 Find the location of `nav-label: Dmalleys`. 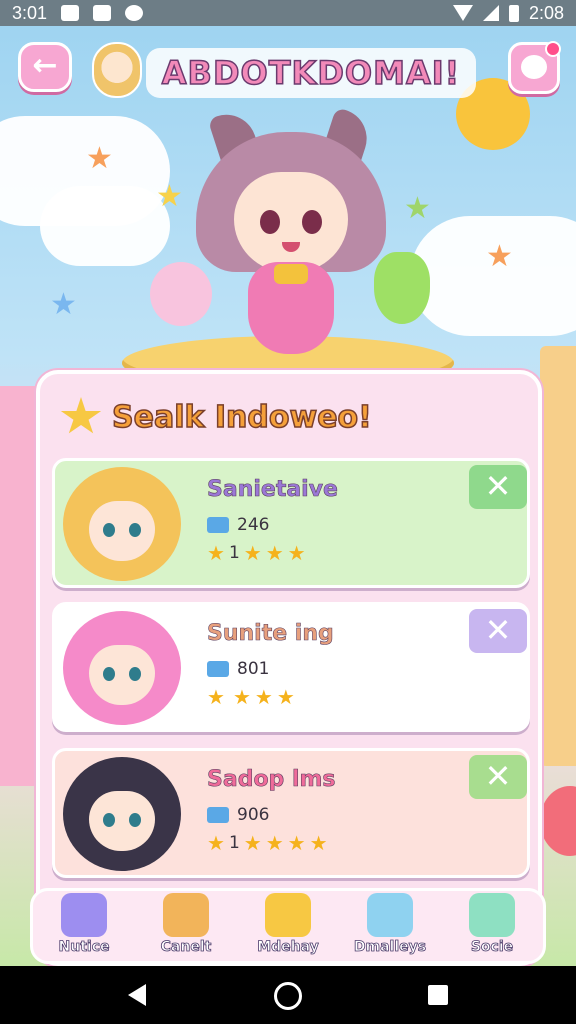

nav-label: Dmalleys is located at coordinates (390, 947).